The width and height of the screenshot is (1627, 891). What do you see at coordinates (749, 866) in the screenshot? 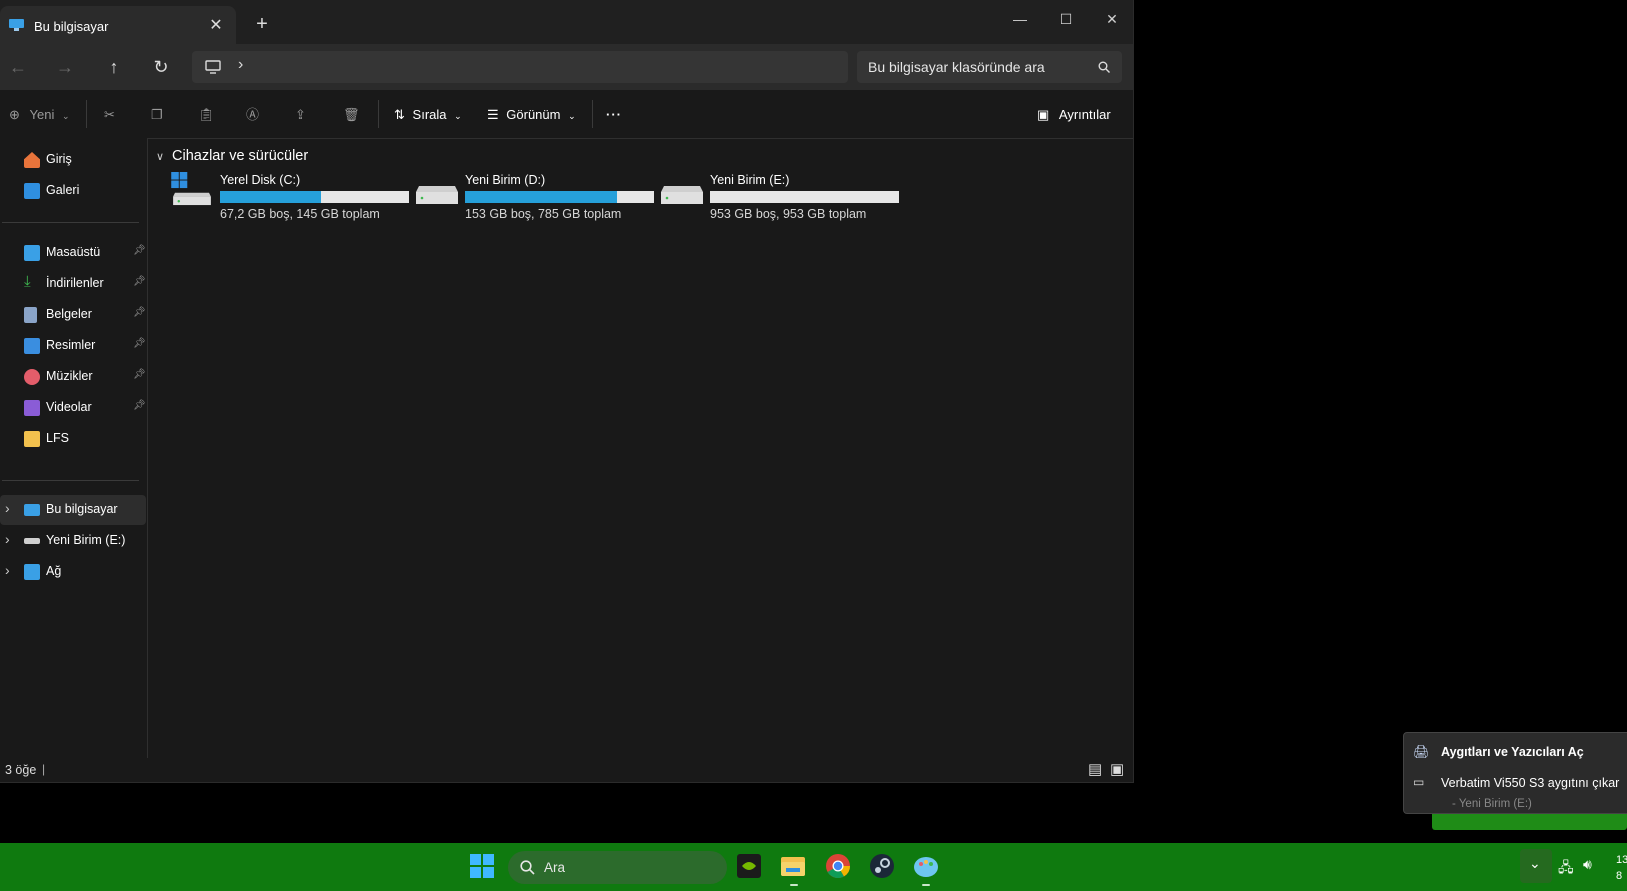
I see `nvidia-icon` at bounding box center [749, 866].